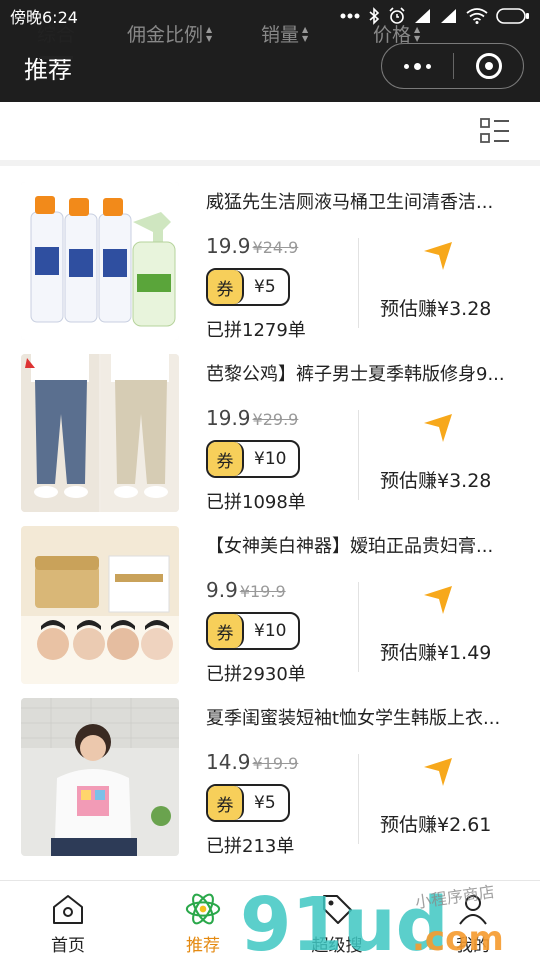 The width and height of the screenshot is (540, 960). I want to click on sort-bar, so click(270, 131).